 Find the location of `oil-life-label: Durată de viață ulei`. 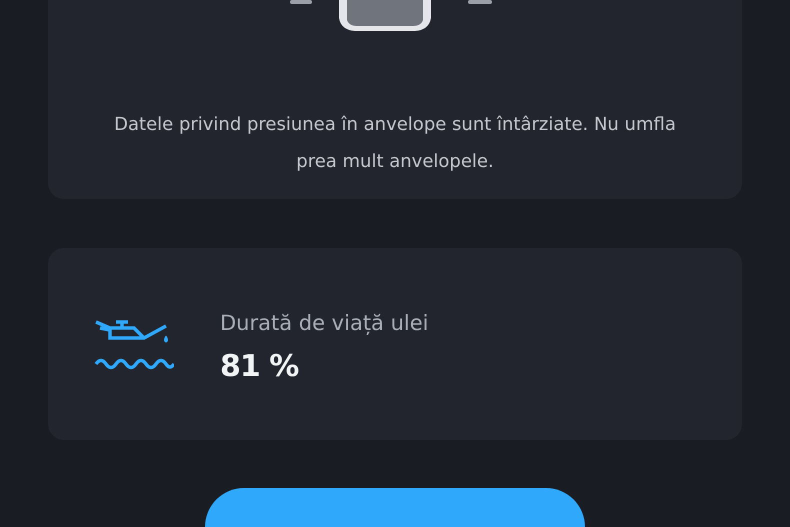

oil-life-label: Durată de viață ulei is located at coordinates (324, 323).